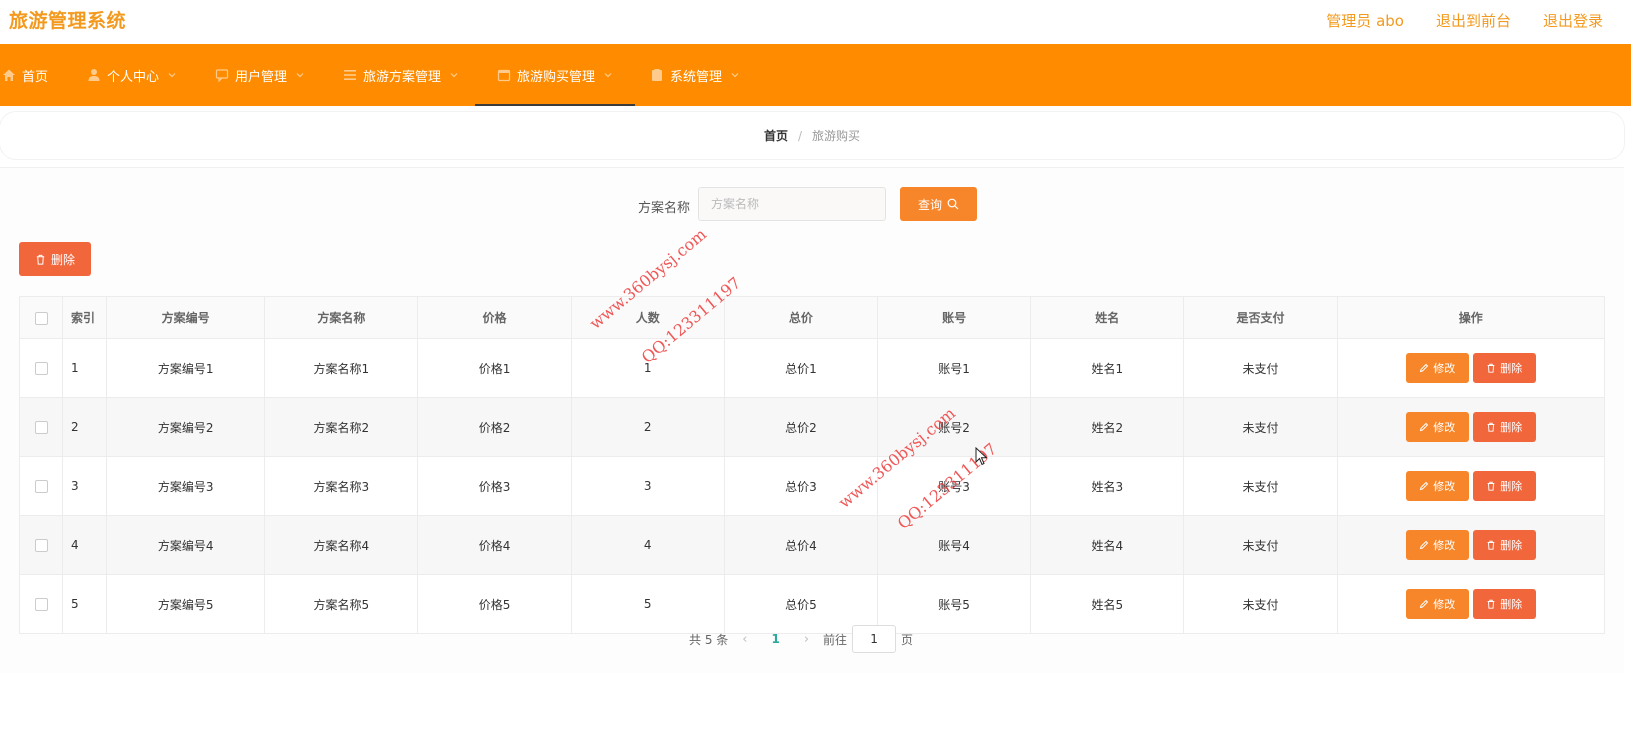 The width and height of the screenshot is (1631, 751). I want to click on column-header: 操作, so click(1471, 317).